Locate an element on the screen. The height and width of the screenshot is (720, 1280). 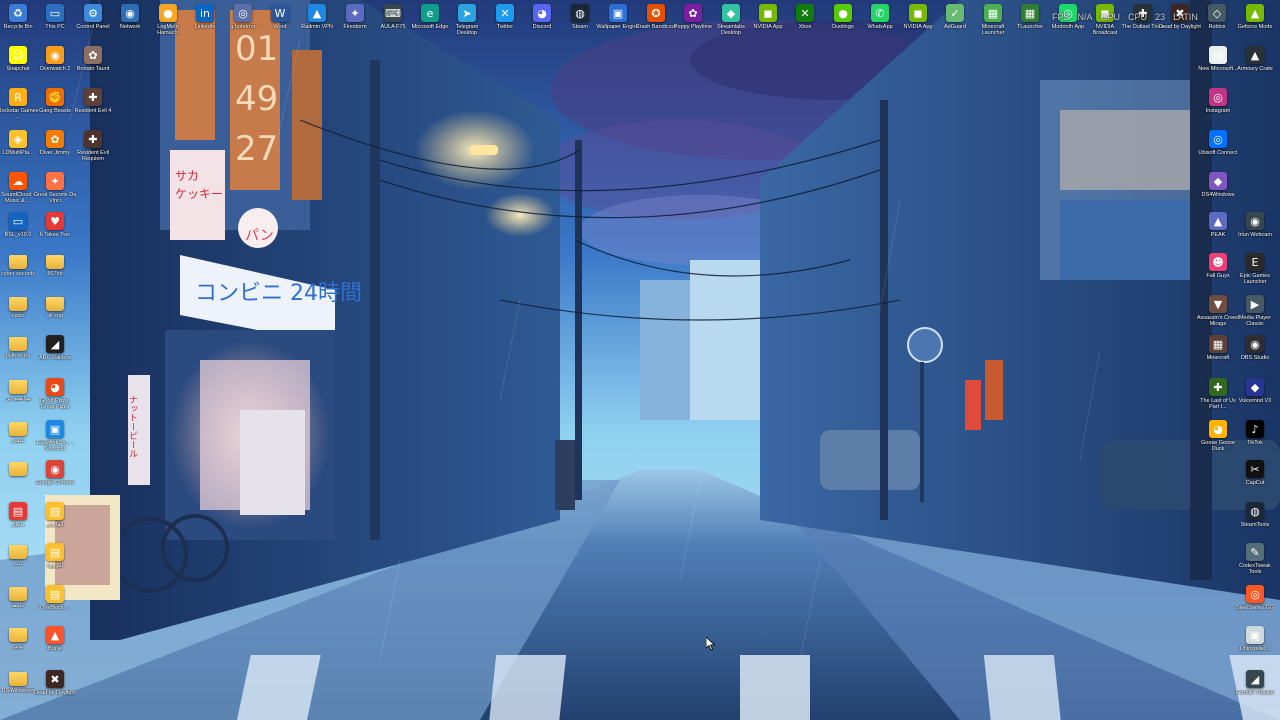
desktop-icon-discord: ◕ Discord is located at coordinates (542, 22).